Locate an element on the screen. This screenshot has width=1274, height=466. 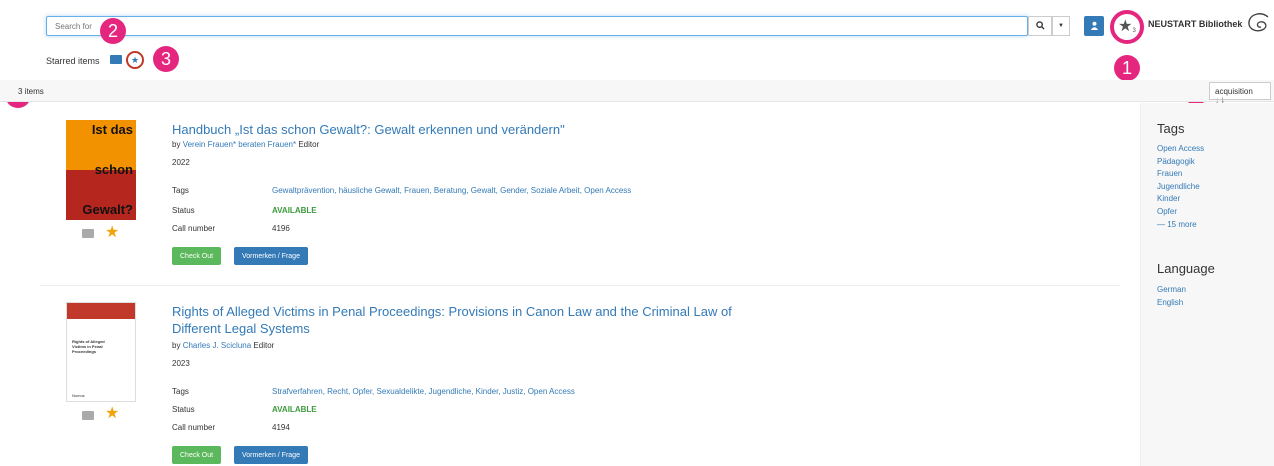
facet-item: German2 is located at coordinates (1215, 291).